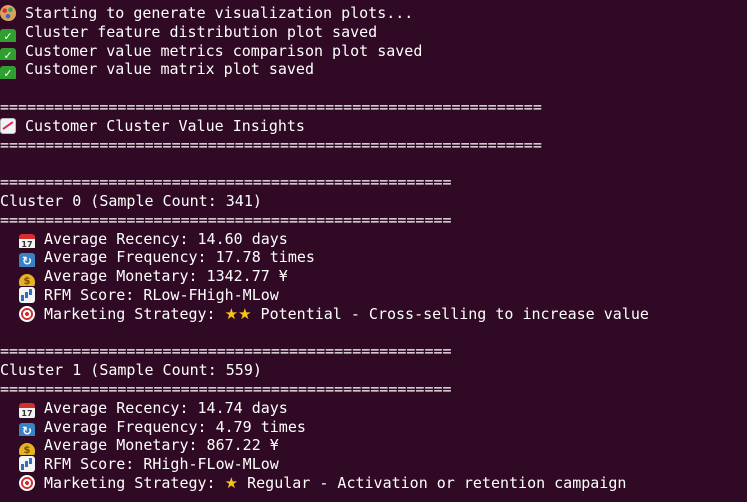 The height and width of the screenshot is (502, 747). What do you see at coordinates (201, 31) in the screenshot?
I see `progress-text: Cluster feature distribution plot saved` at bounding box center [201, 31].